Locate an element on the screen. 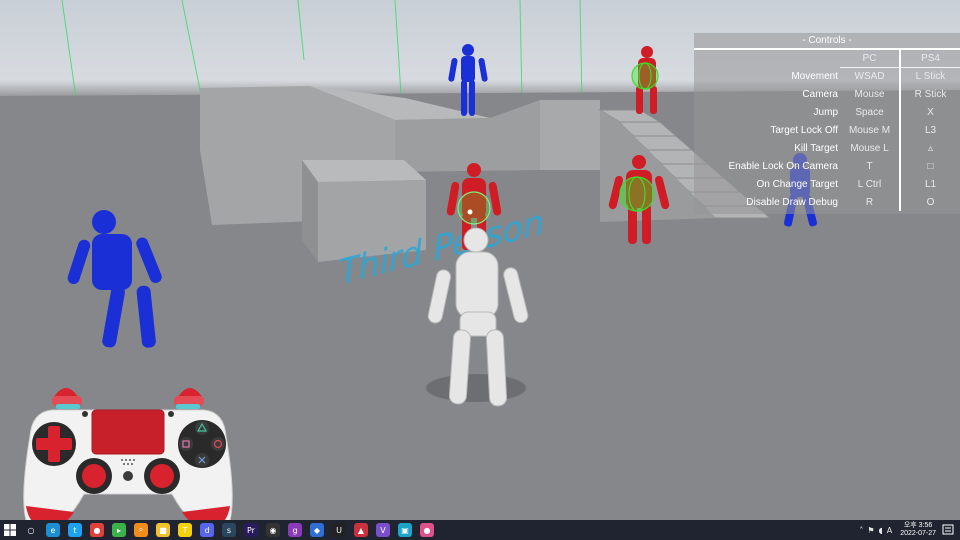 The image size is (960, 540). controls-action-label: On Change Target is located at coordinates (797, 184).